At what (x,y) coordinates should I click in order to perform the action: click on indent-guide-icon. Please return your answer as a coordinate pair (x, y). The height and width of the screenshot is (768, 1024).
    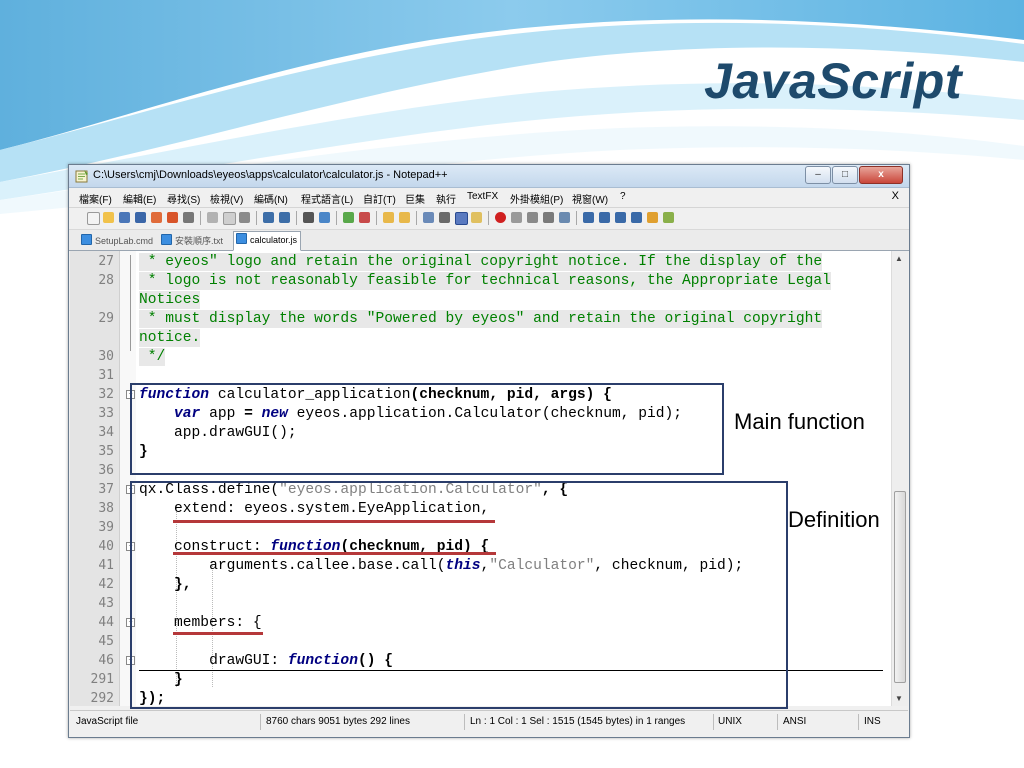
    Looking at the image, I should click on (461, 218).